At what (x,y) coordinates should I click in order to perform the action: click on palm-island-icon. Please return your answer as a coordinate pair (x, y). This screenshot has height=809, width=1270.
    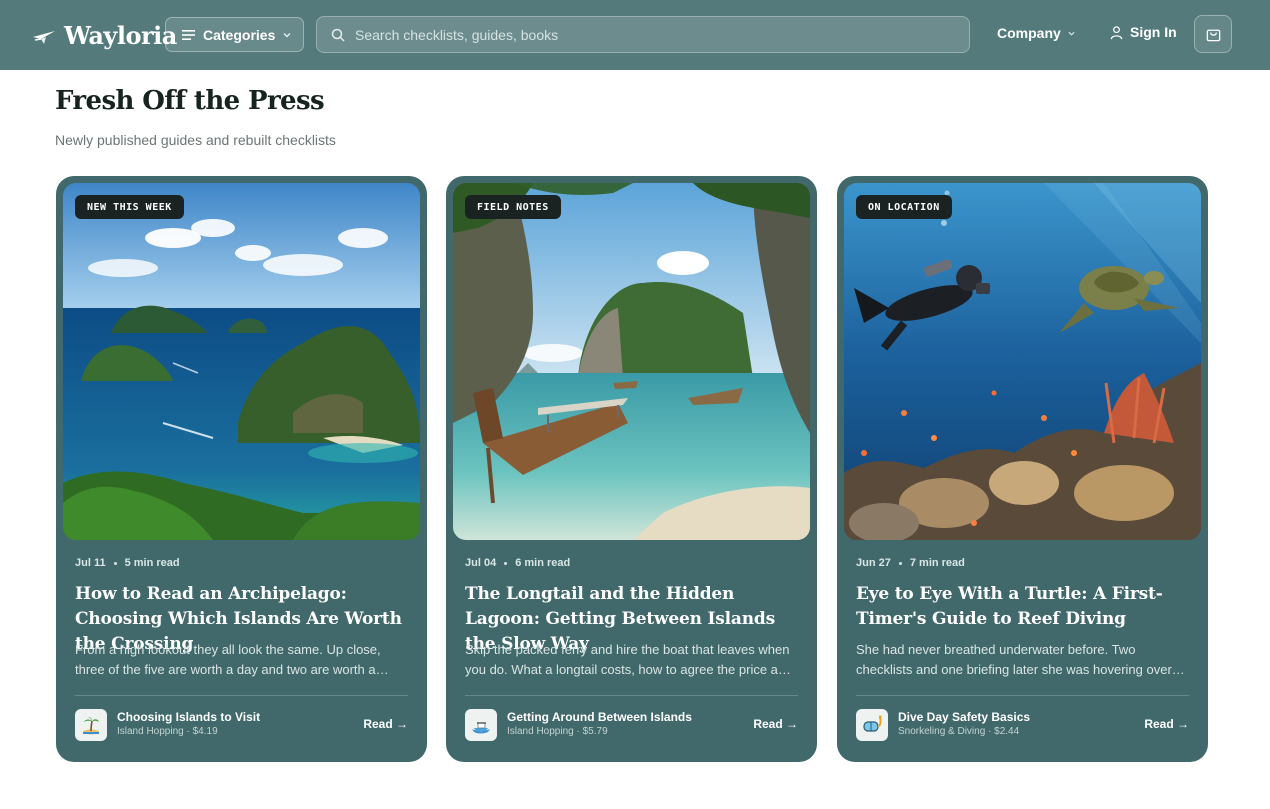
    Looking at the image, I should click on (91, 725).